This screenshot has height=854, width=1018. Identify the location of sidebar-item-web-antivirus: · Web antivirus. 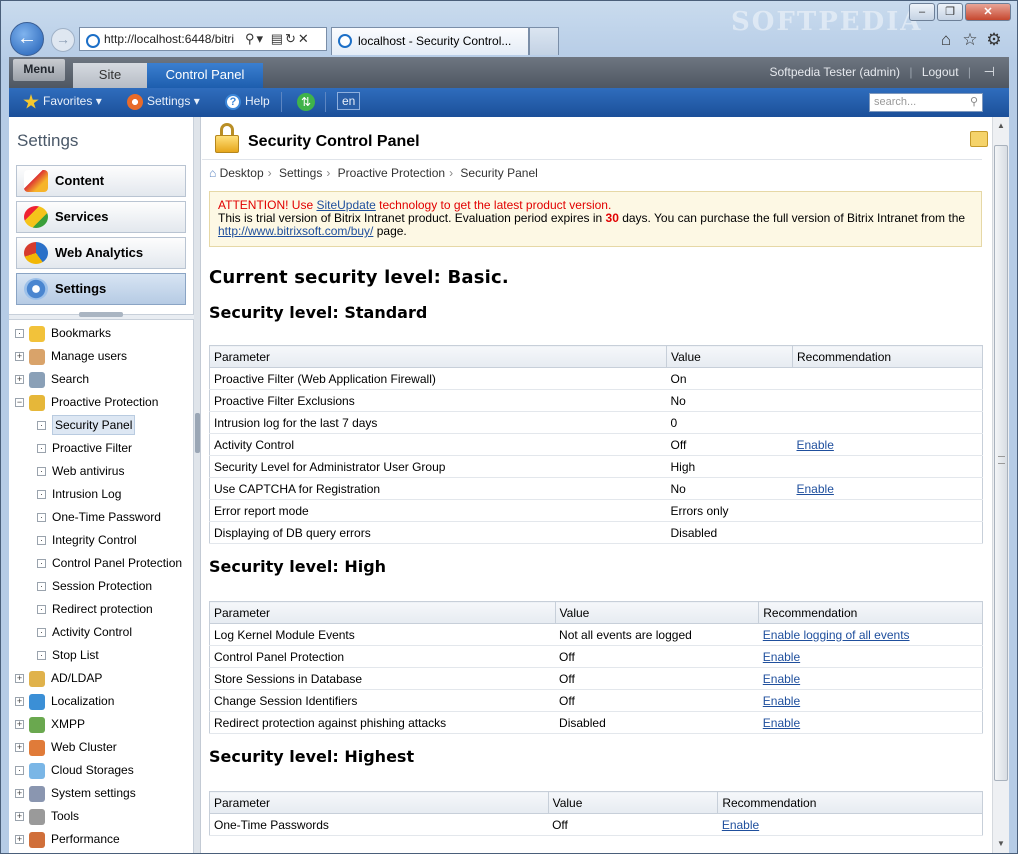
(101, 472).